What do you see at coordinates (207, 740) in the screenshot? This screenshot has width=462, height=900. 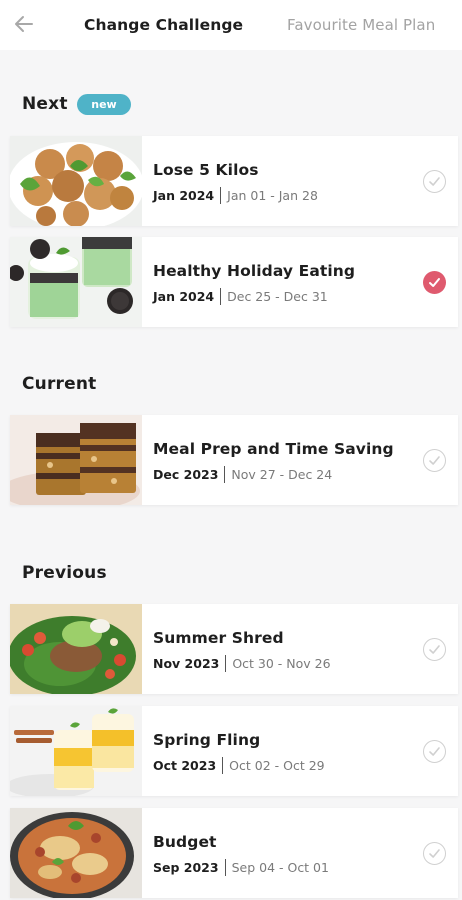 I see `challenge-title: Spring Fling` at bounding box center [207, 740].